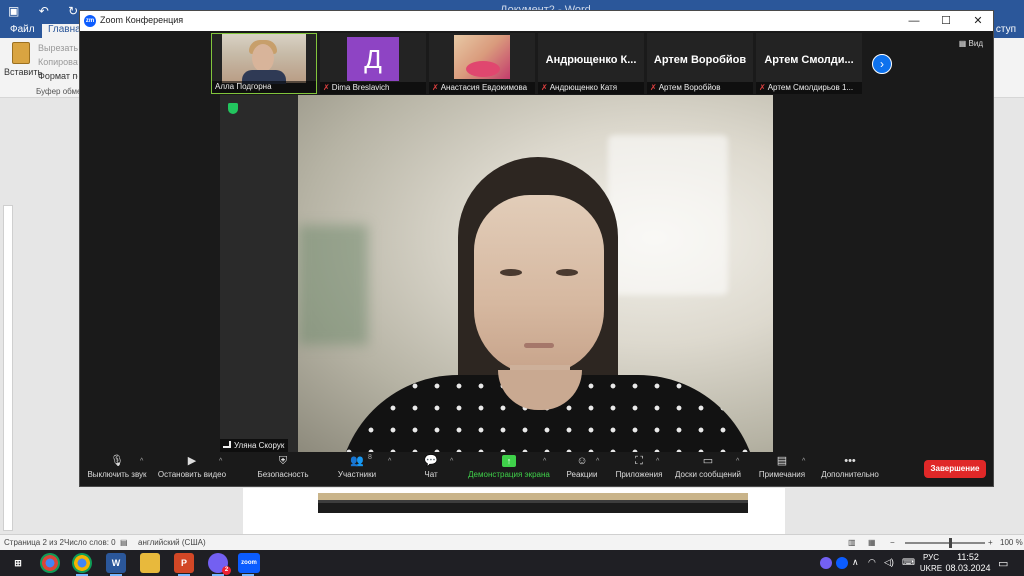  What do you see at coordinates (990, 542) in the screenshot?
I see `zoom-in-icon: +` at bounding box center [990, 542].